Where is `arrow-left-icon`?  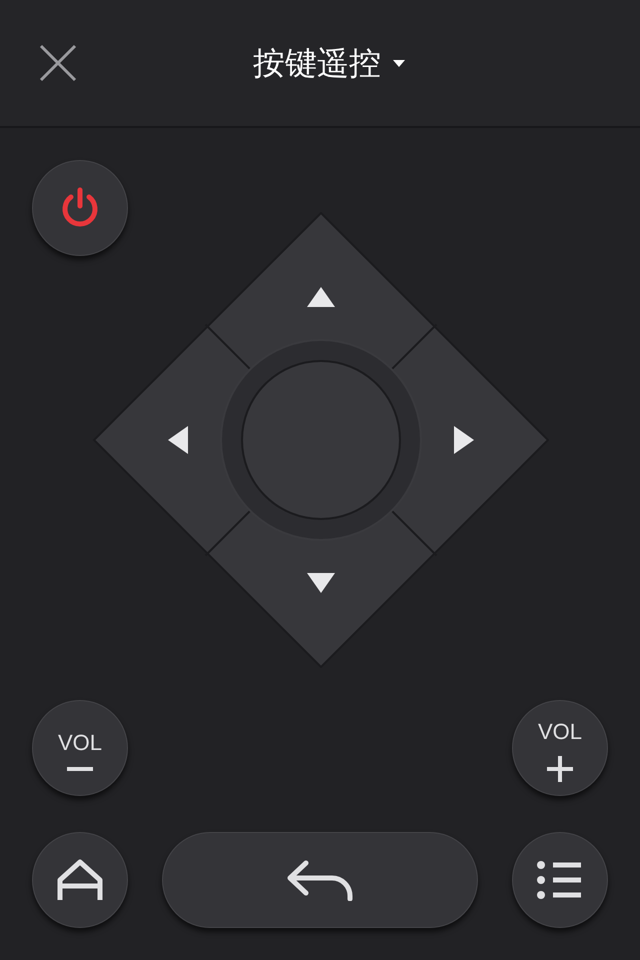 arrow-left-icon is located at coordinates (178, 440).